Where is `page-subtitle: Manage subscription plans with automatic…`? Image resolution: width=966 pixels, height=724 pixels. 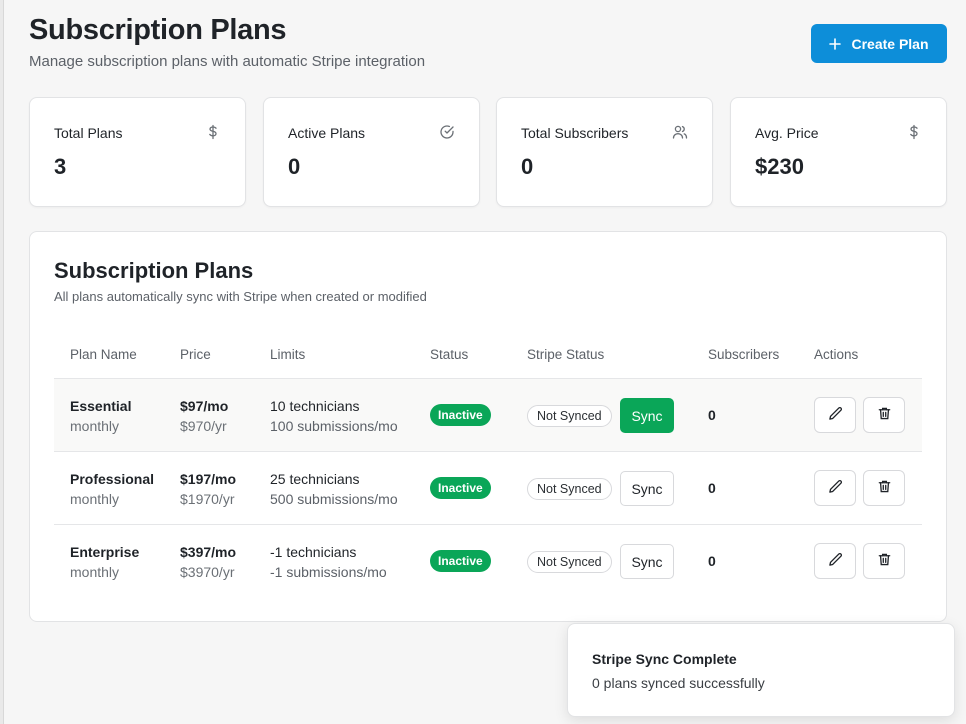 page-subtitle: Manage subscription plans with automatic… is located at coordinates (227, 61).